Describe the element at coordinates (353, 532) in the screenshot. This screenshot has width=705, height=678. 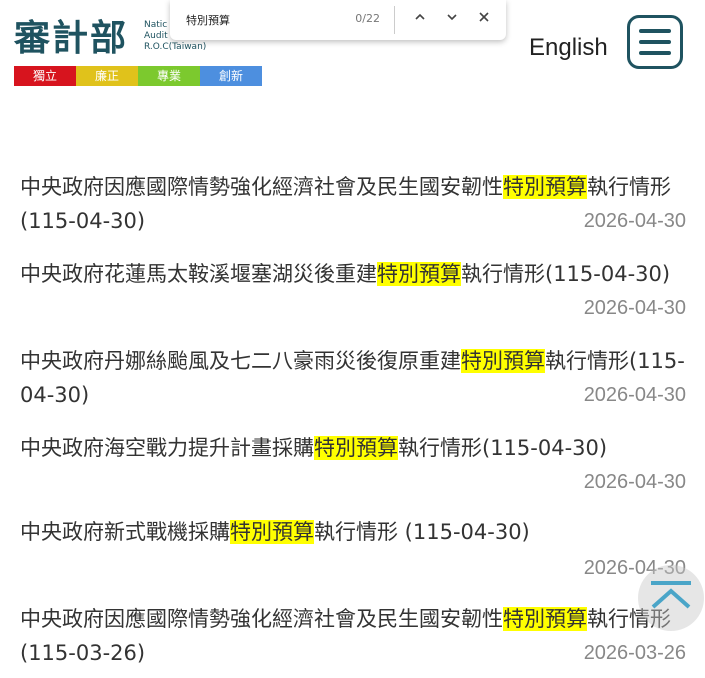
I see `item-title: 中央政府新式戰機採購特別預算執行情形 (115-04-30)` at that location.